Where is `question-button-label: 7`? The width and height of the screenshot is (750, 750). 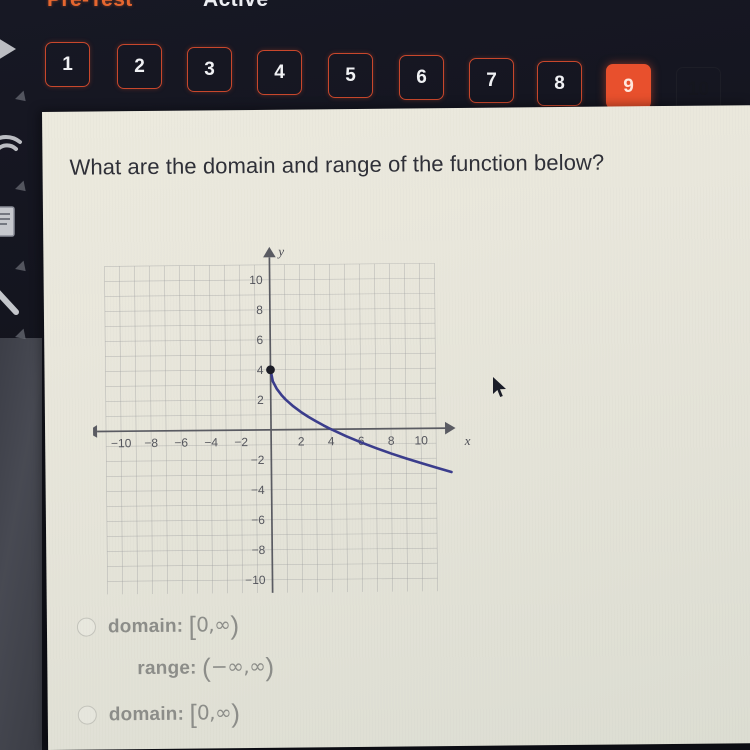 question-button-label: 7 is located at coordinates (491, 80).